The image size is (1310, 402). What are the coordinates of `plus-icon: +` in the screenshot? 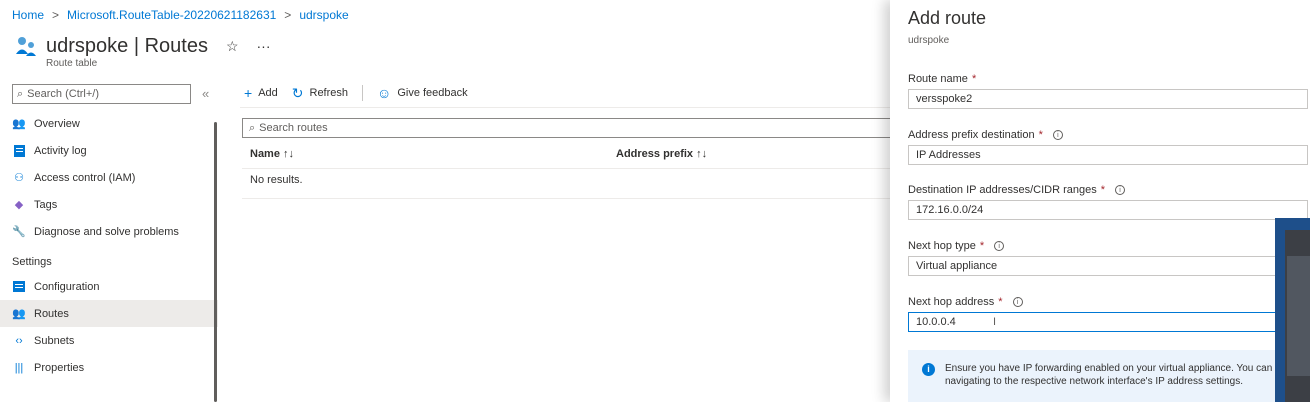 It's located at (248, 93).